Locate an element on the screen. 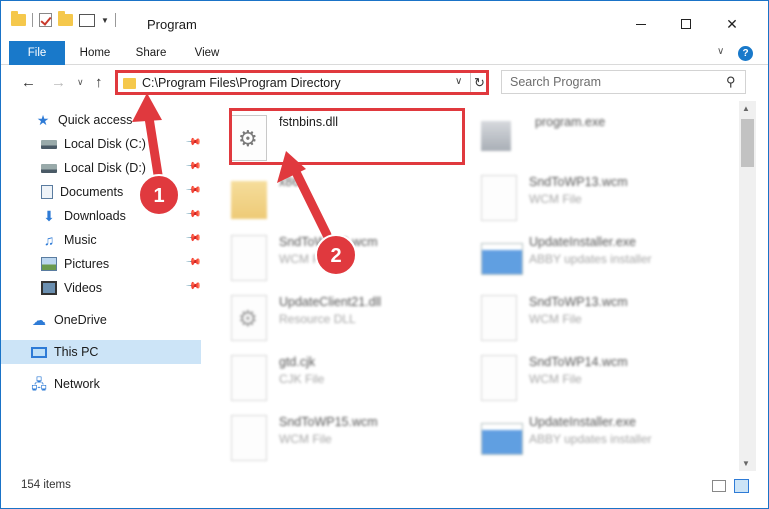 This screenshot has height=509, width=769. arrow-1-head is located at coordinates (147, 107).